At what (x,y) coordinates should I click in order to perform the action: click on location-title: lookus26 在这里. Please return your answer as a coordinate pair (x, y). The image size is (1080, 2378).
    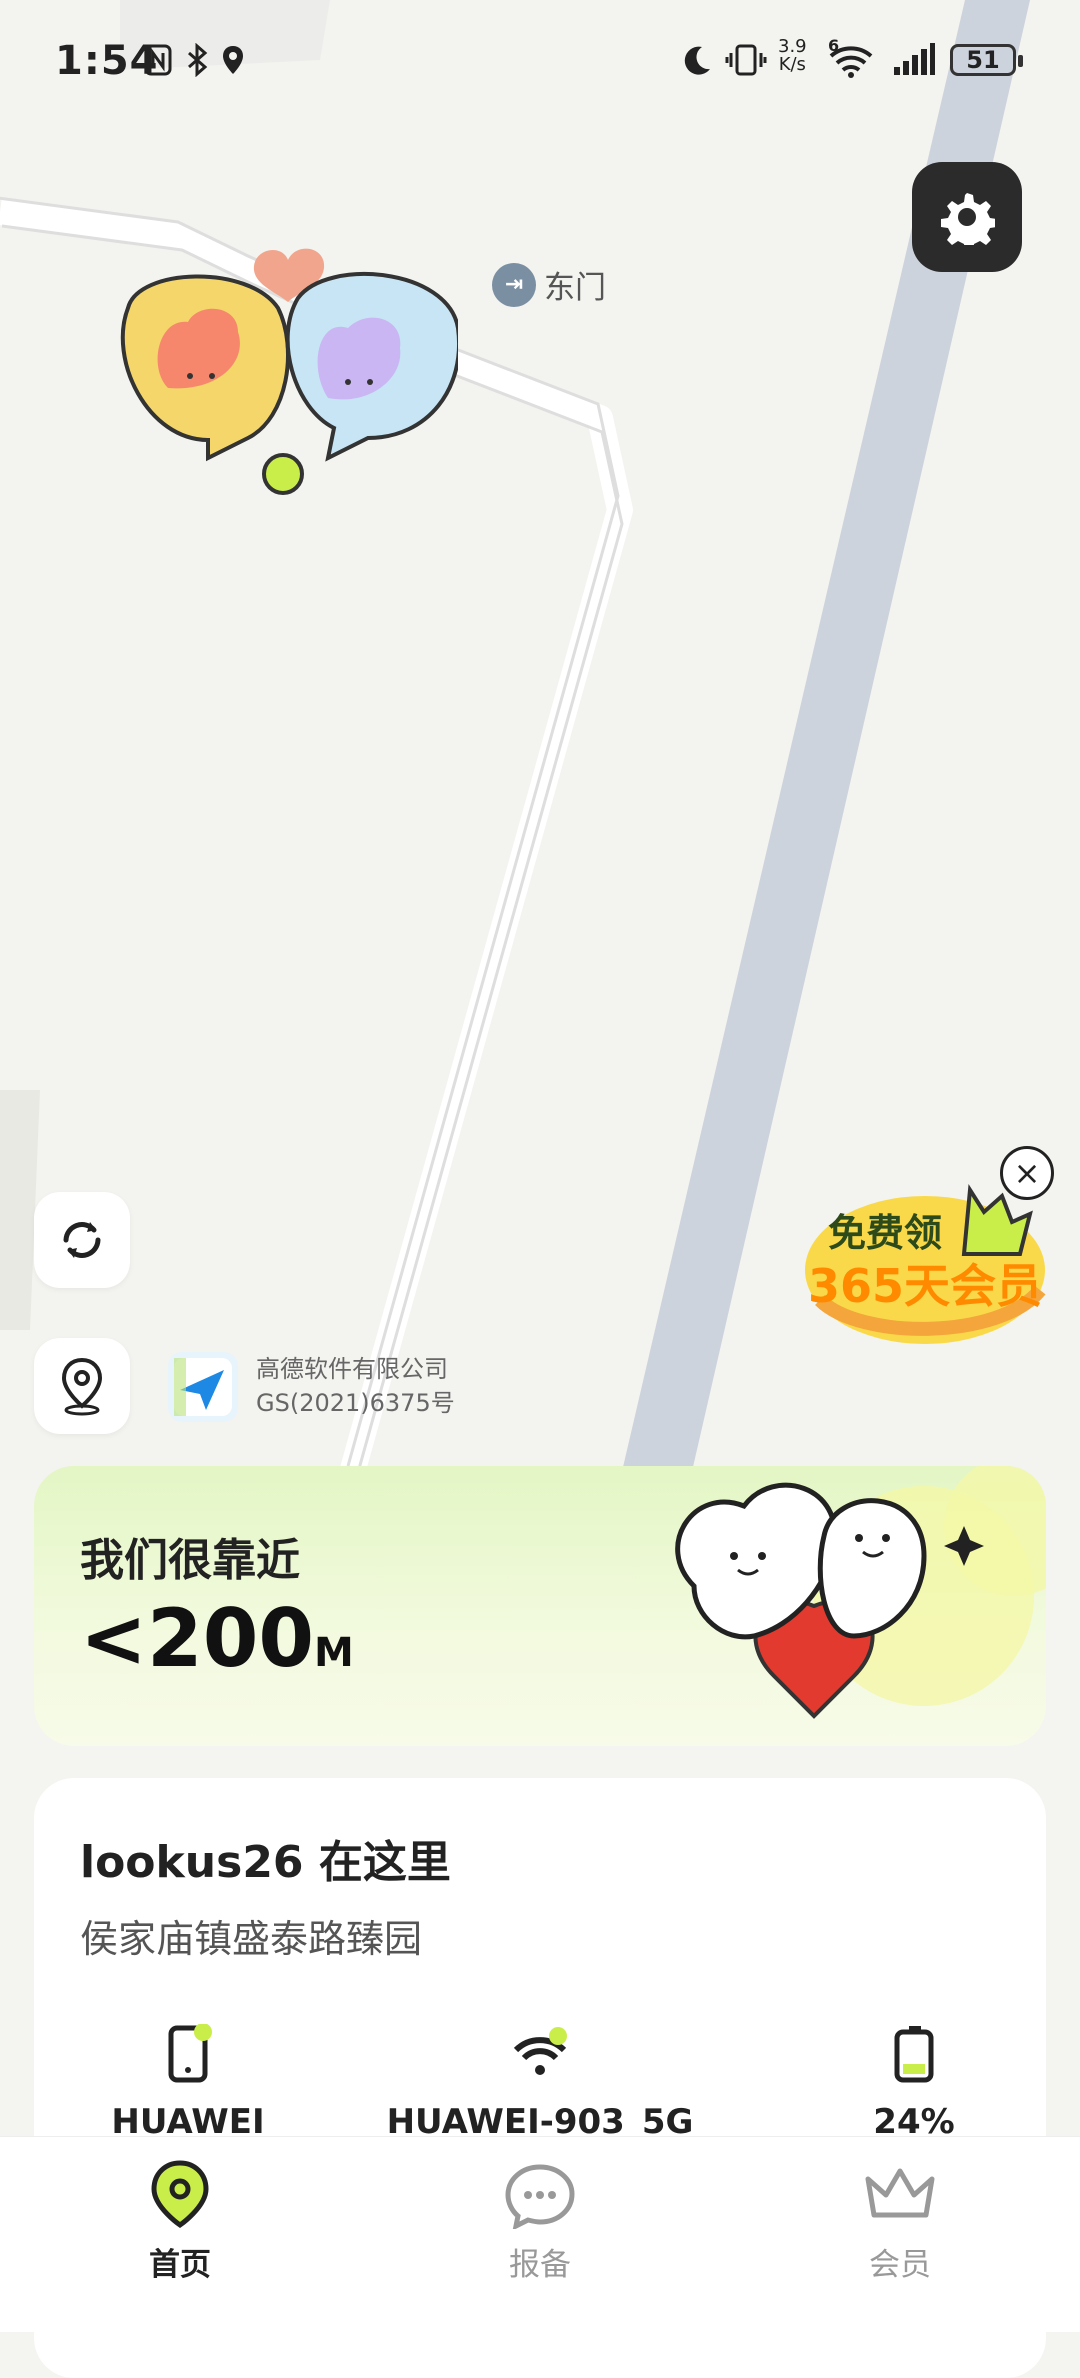
    Looking at the image, I should click on (265, 1862).